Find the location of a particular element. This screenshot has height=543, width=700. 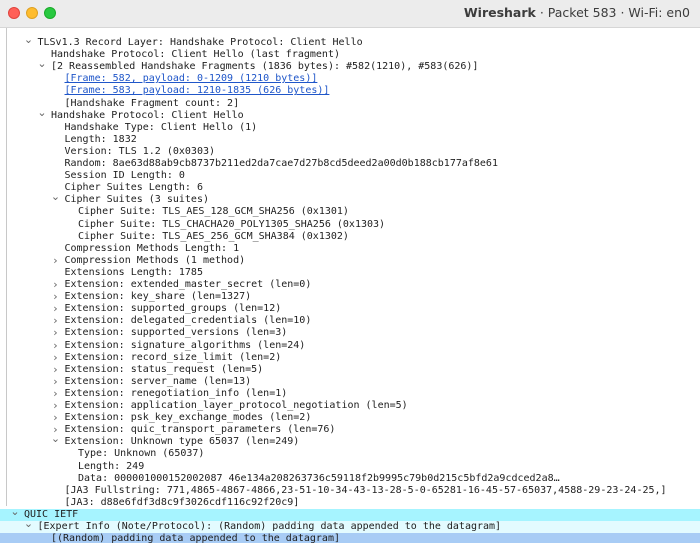

minimize-window-button is located at coordinates (32, 13).